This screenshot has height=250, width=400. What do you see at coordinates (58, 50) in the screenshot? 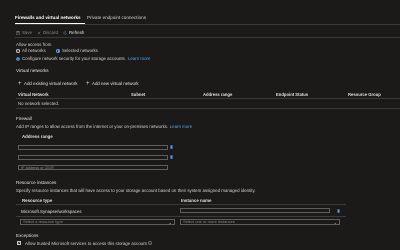
I see `radio-circle-selected` at bounding box center [58, 50].